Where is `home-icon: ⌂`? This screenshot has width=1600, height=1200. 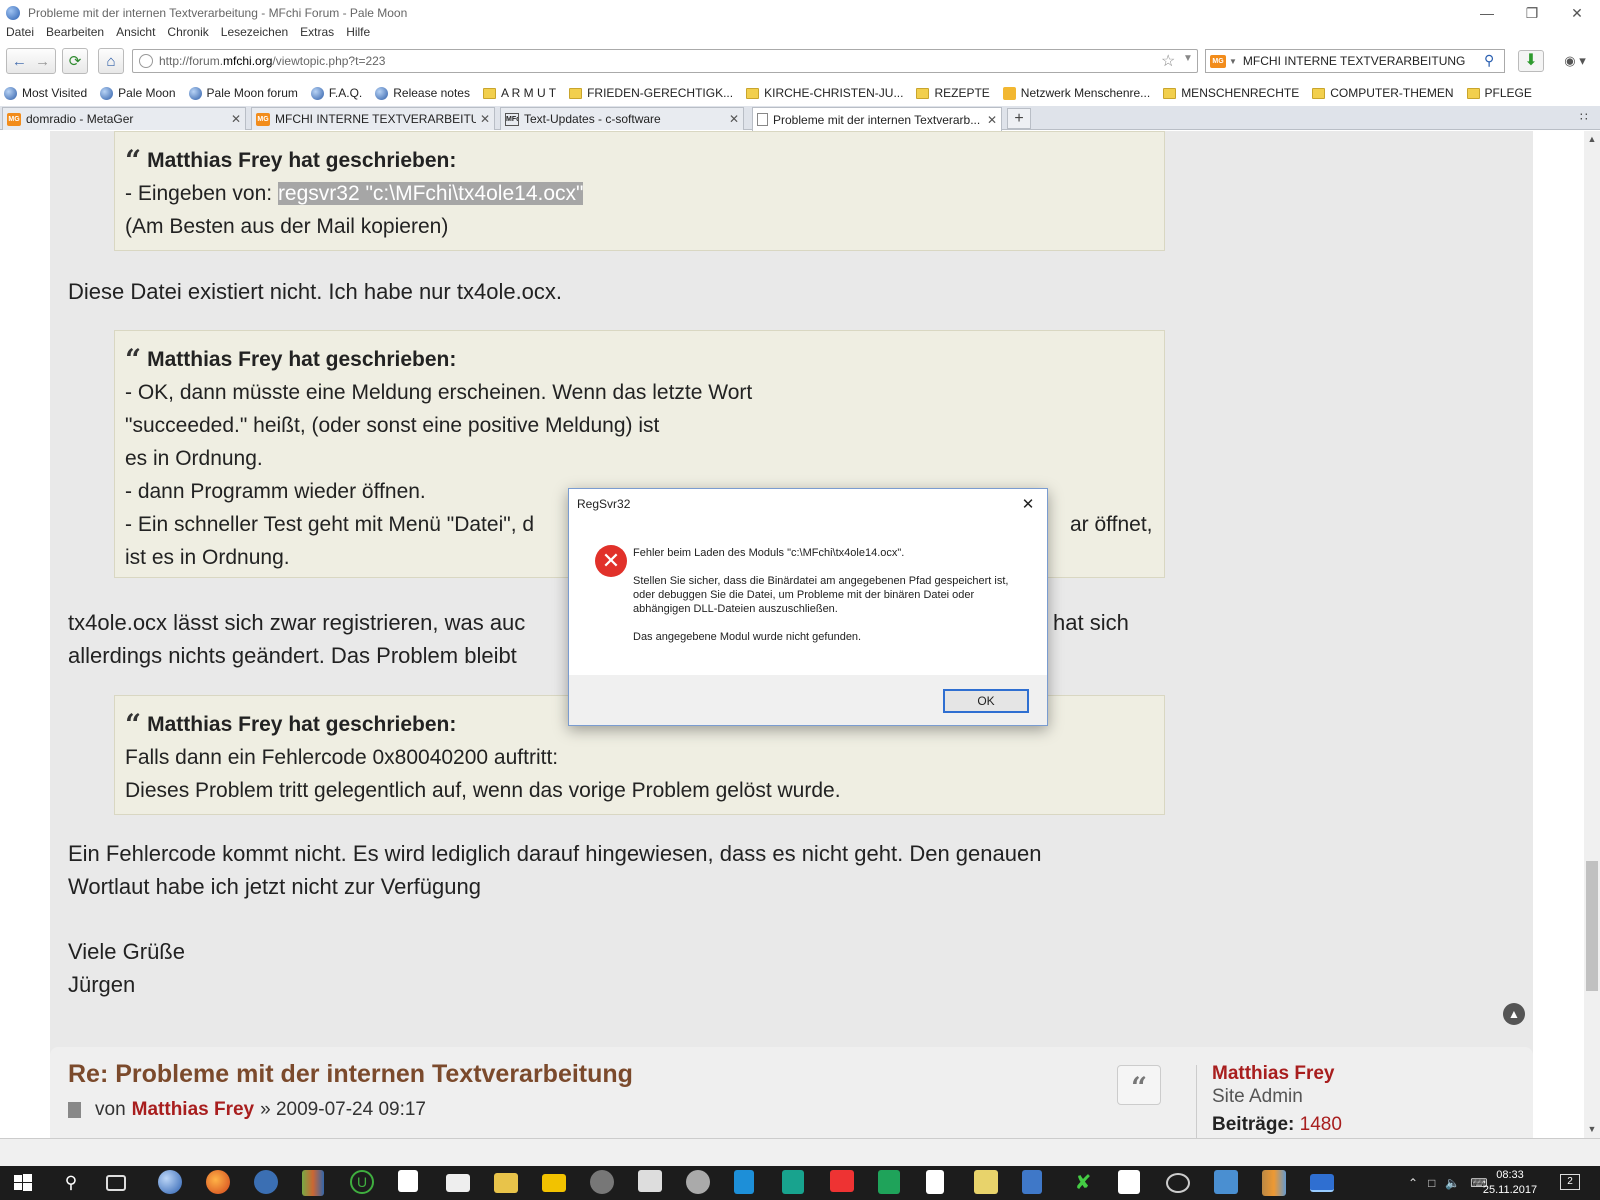
home-icon: ⌂ is located at coordinates (111, 61).